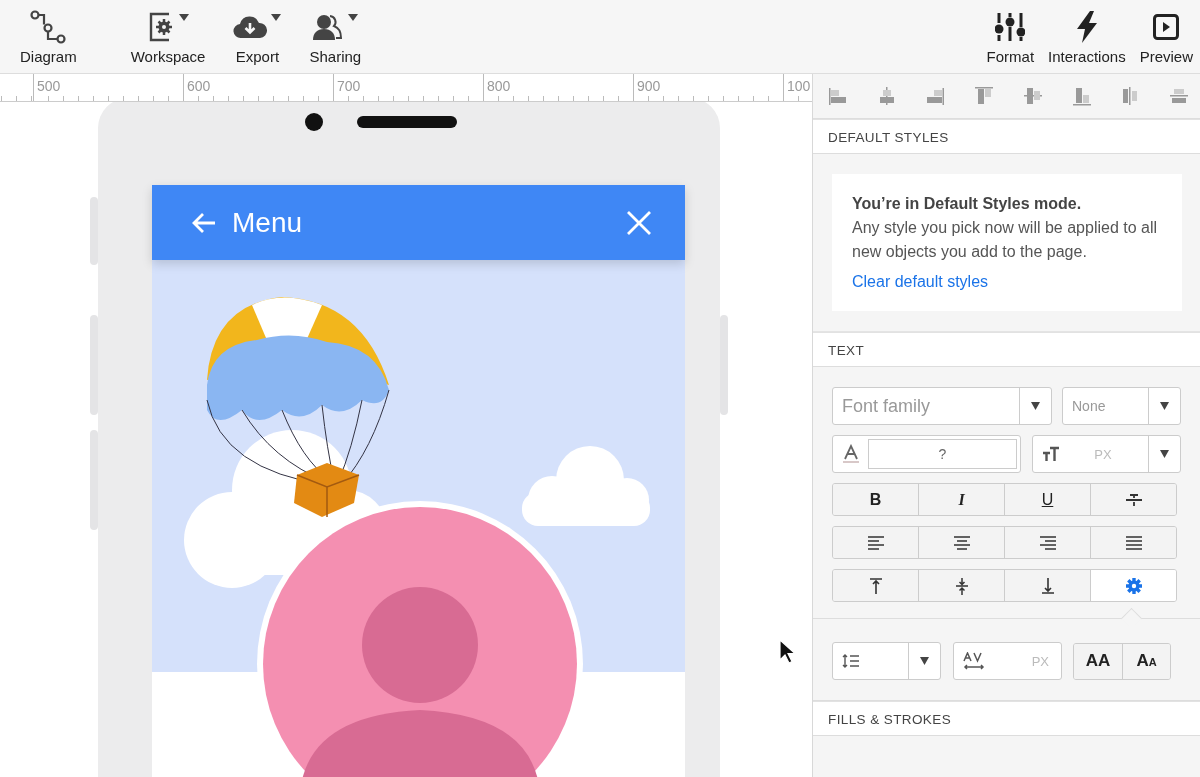 The image size is (1200, 777). I want to click on text-align-button, so click(1133, 542).